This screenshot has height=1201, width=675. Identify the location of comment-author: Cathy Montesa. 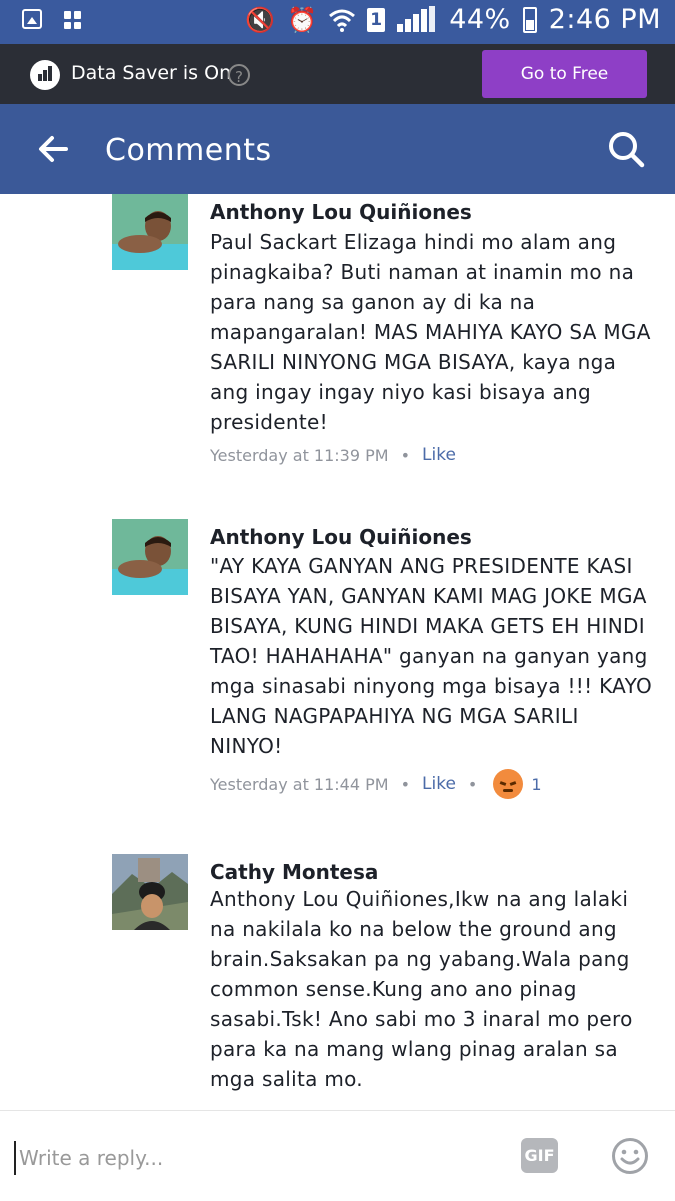
(294, 872).